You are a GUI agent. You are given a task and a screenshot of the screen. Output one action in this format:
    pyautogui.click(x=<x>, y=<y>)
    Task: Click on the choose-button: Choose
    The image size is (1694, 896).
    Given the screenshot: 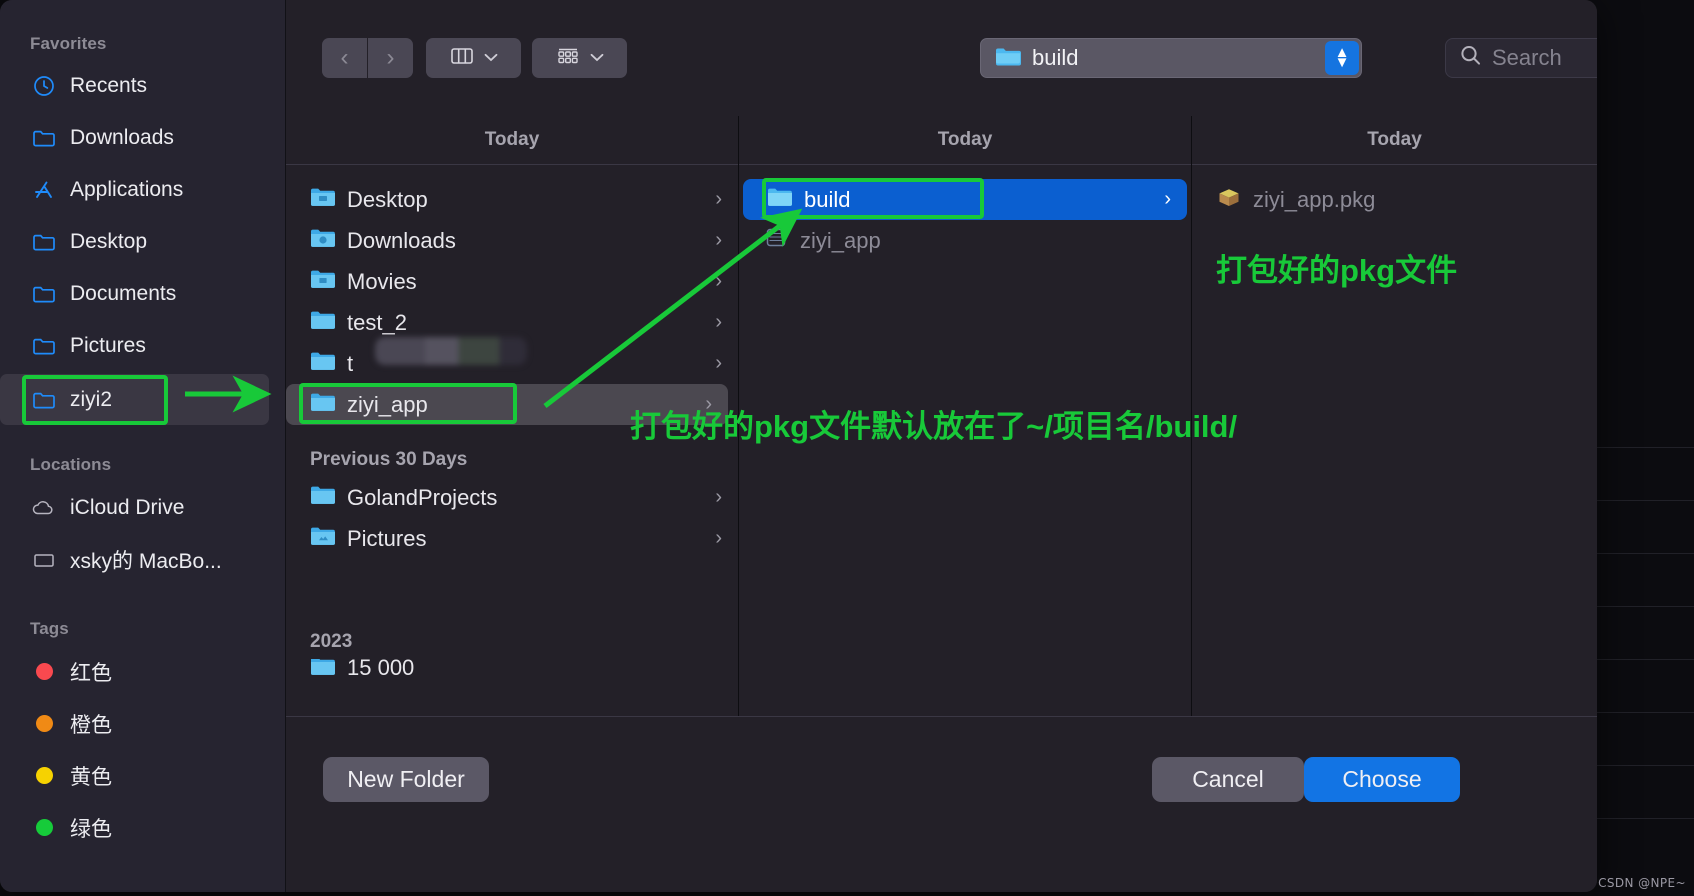 What is the action you would take?
    pyautogui.click(x=1382, y=779)
    